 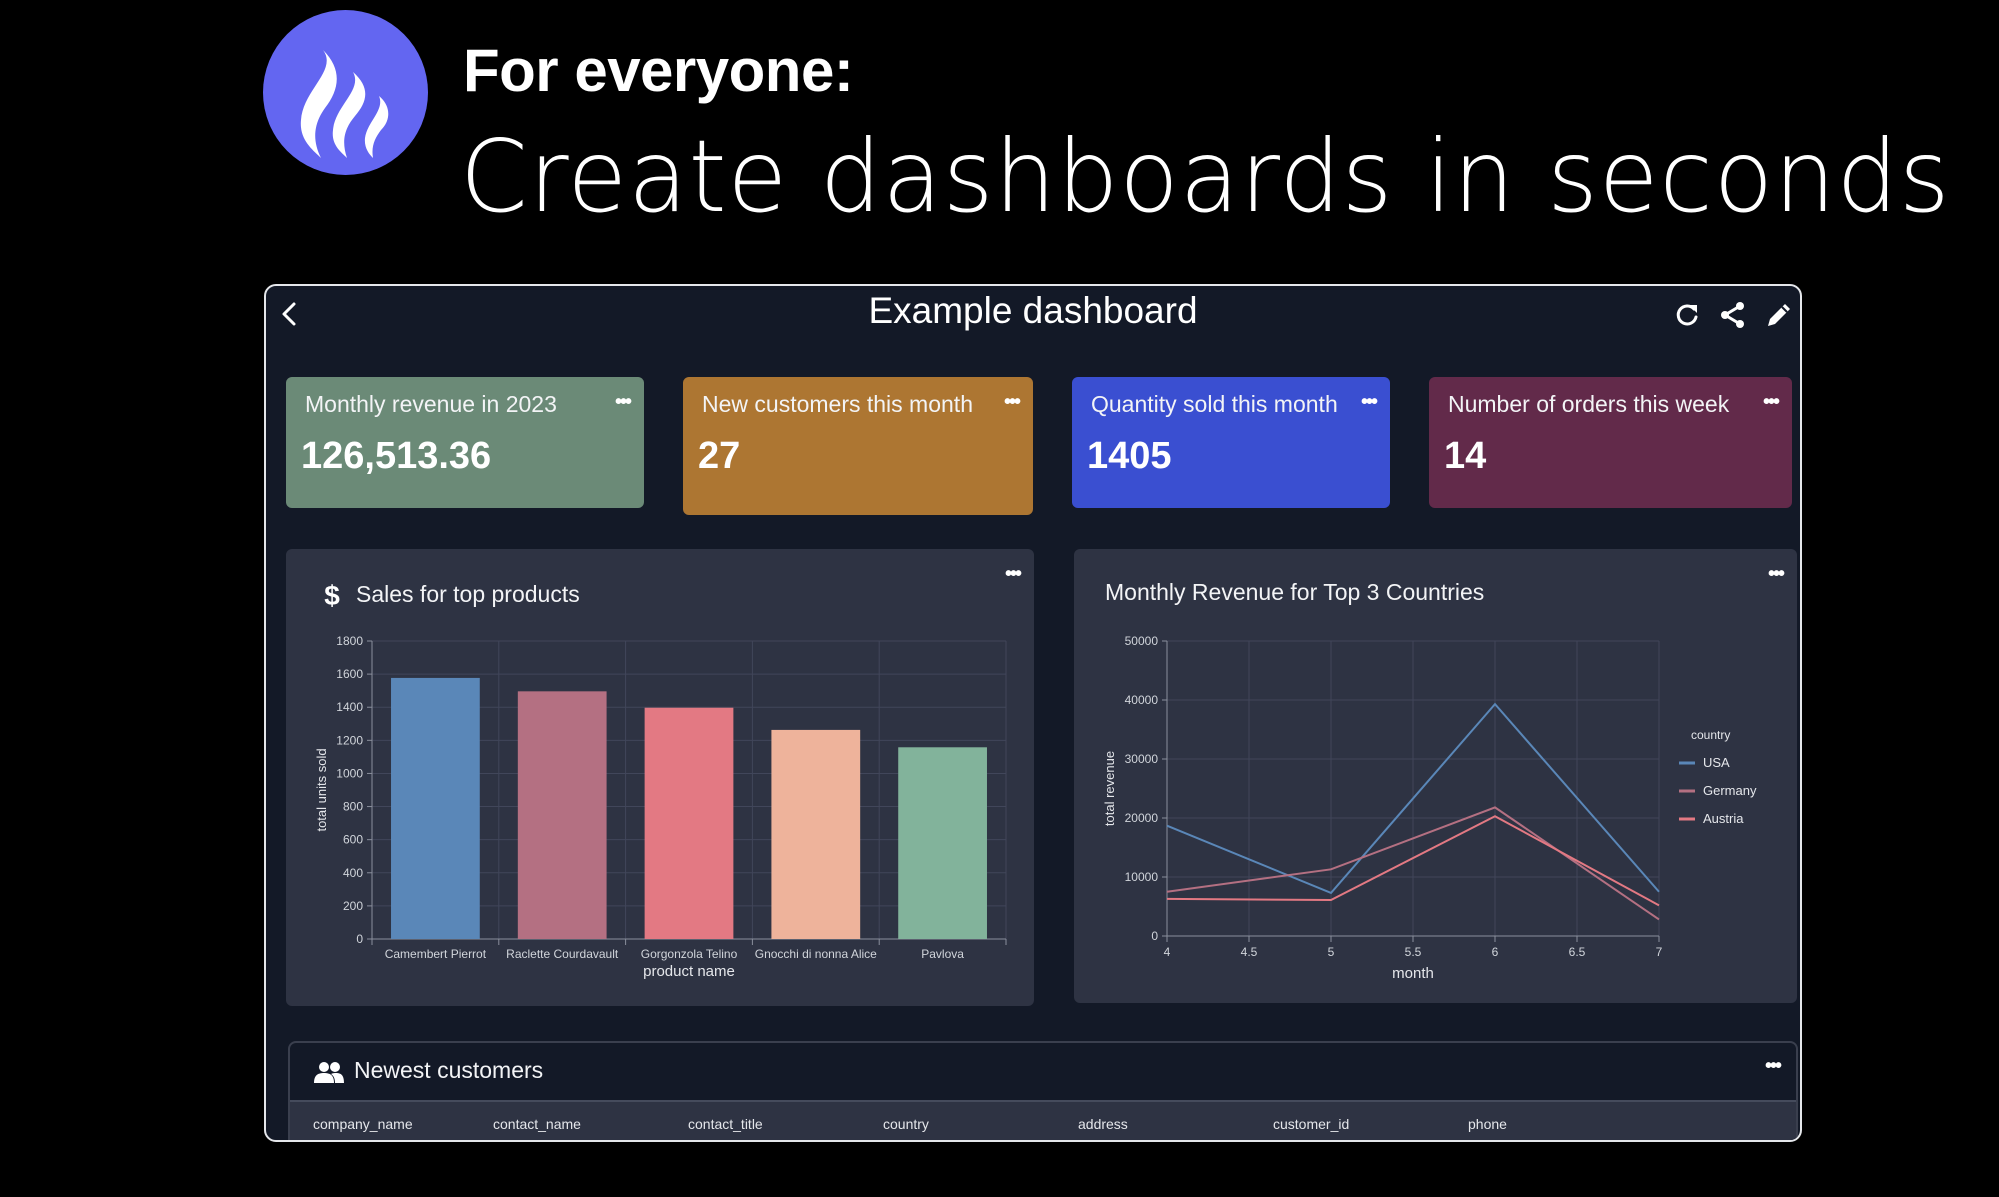 I want to click on y-axis-label: total revenue, so click(x=1109, y=788).